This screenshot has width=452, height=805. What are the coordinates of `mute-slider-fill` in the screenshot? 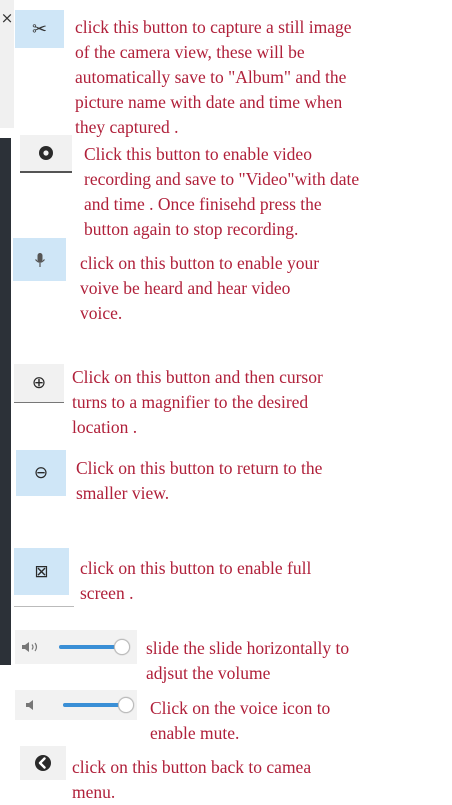 It's located at (94, 705).